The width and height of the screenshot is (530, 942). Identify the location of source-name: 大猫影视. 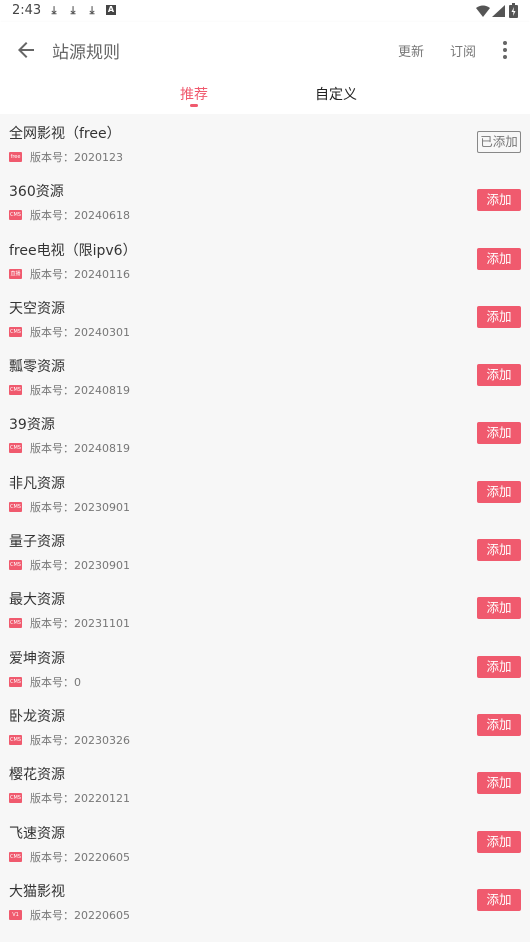
(37, 891).